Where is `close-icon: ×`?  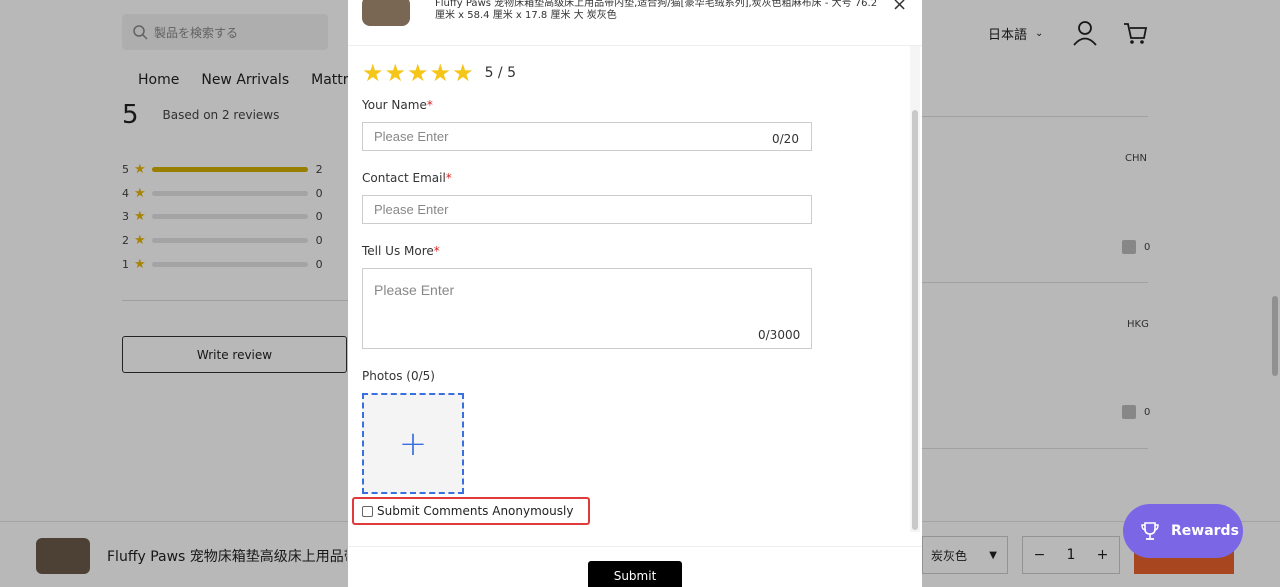 close-icon: × is located at coordinates (899, 7).